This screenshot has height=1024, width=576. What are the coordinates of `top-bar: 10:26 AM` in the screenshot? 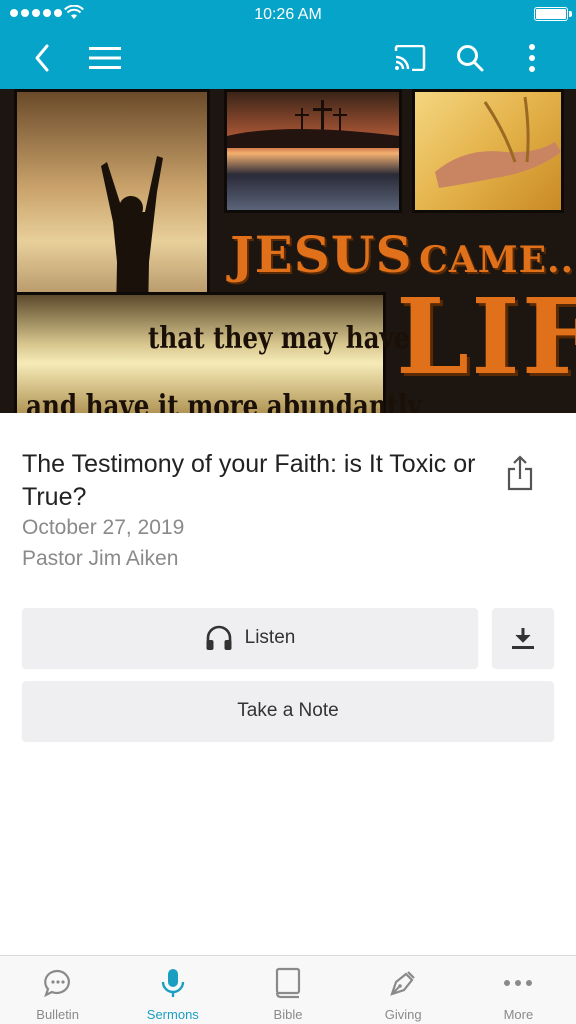 It's located at (288, 44).